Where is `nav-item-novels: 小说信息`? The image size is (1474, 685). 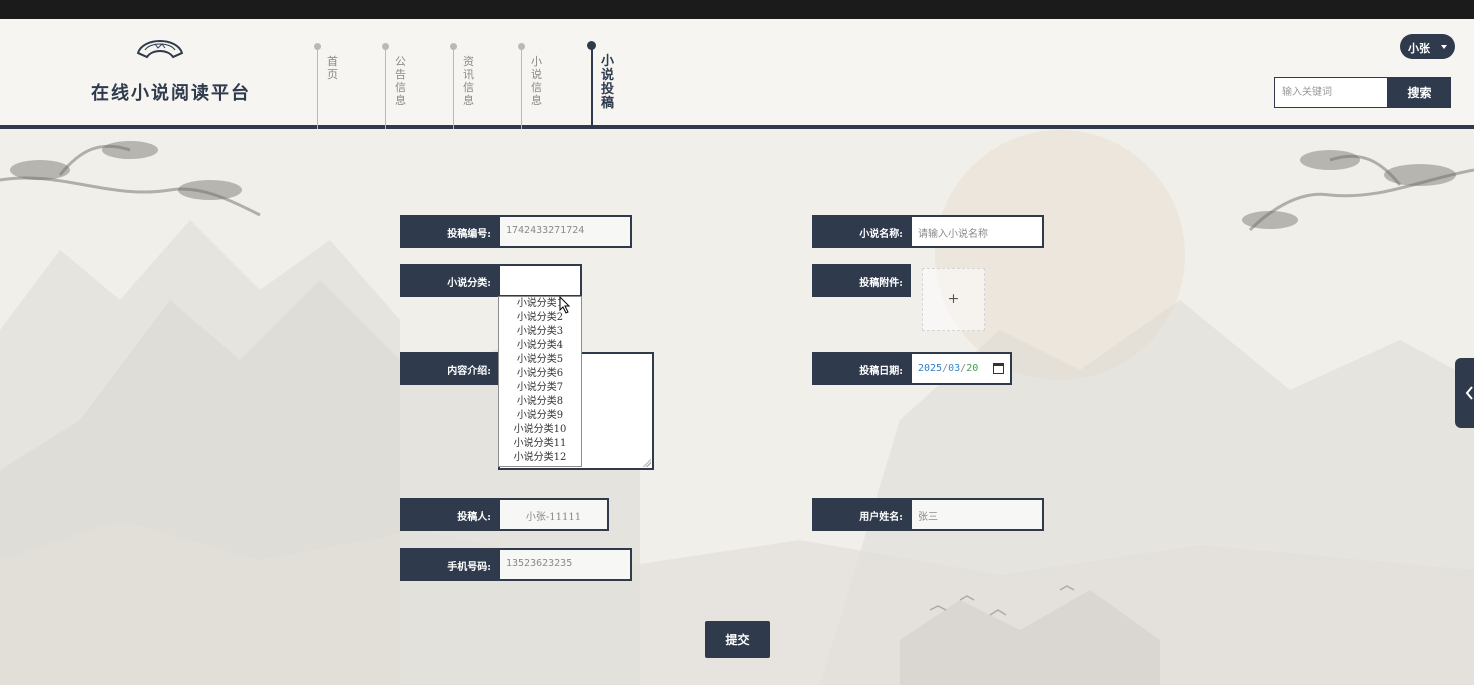
nav-item-novels: 小说信息 is located at coordinates (524, 86).